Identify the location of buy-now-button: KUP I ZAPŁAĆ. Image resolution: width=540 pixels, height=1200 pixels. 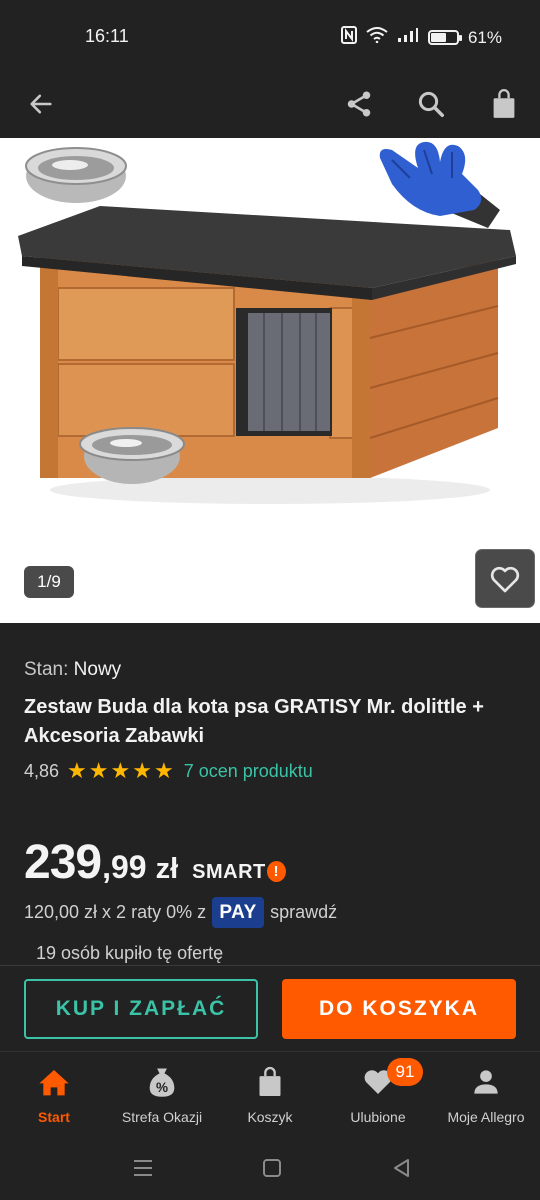
(141, 1009).